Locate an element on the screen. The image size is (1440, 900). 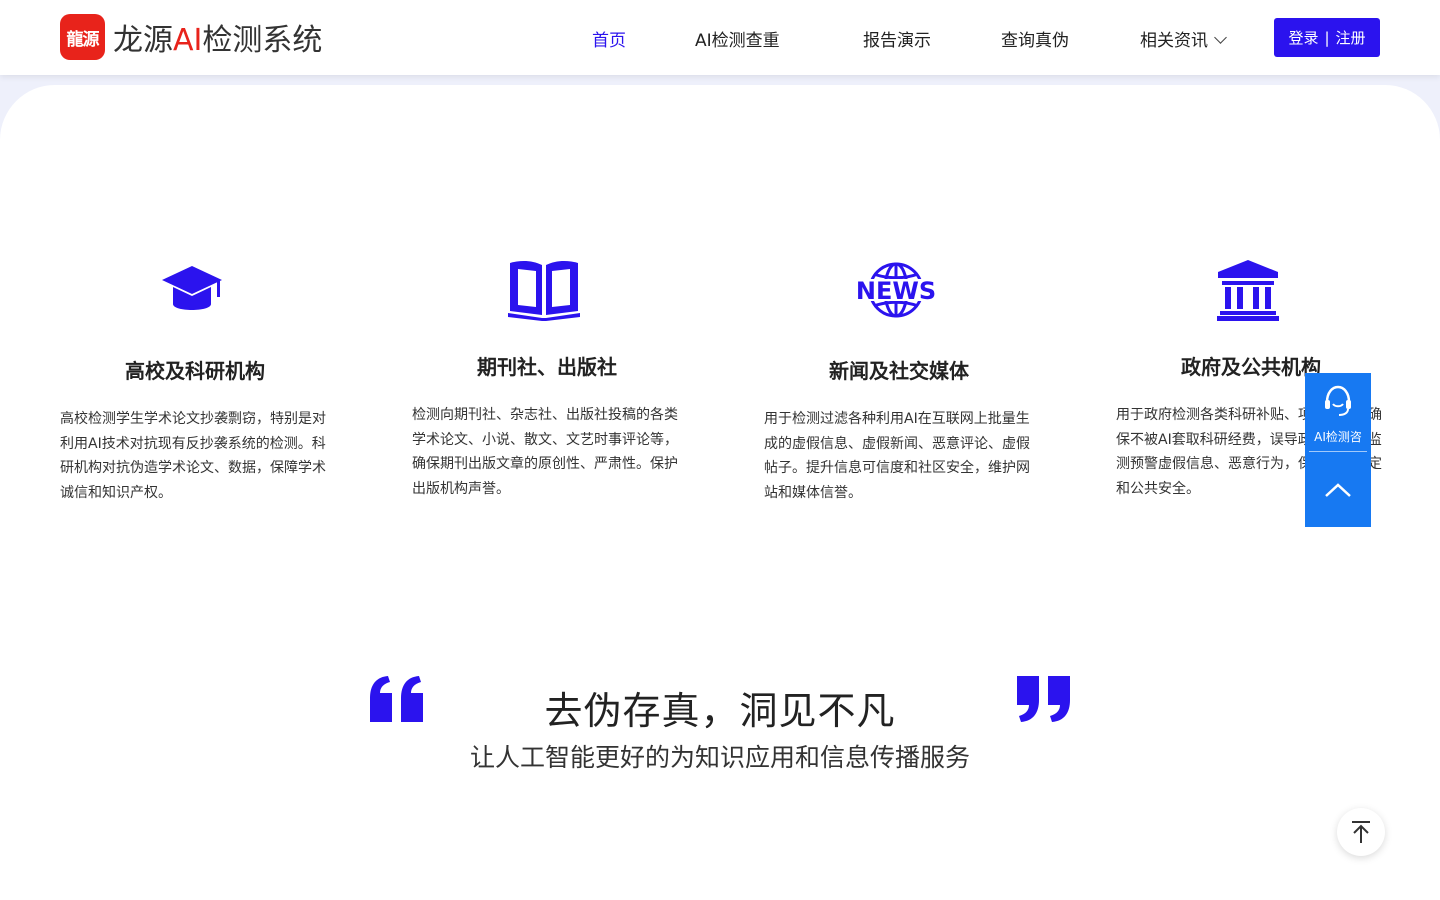
logo-mark: 龍源 is located at coordinates (82, 37).